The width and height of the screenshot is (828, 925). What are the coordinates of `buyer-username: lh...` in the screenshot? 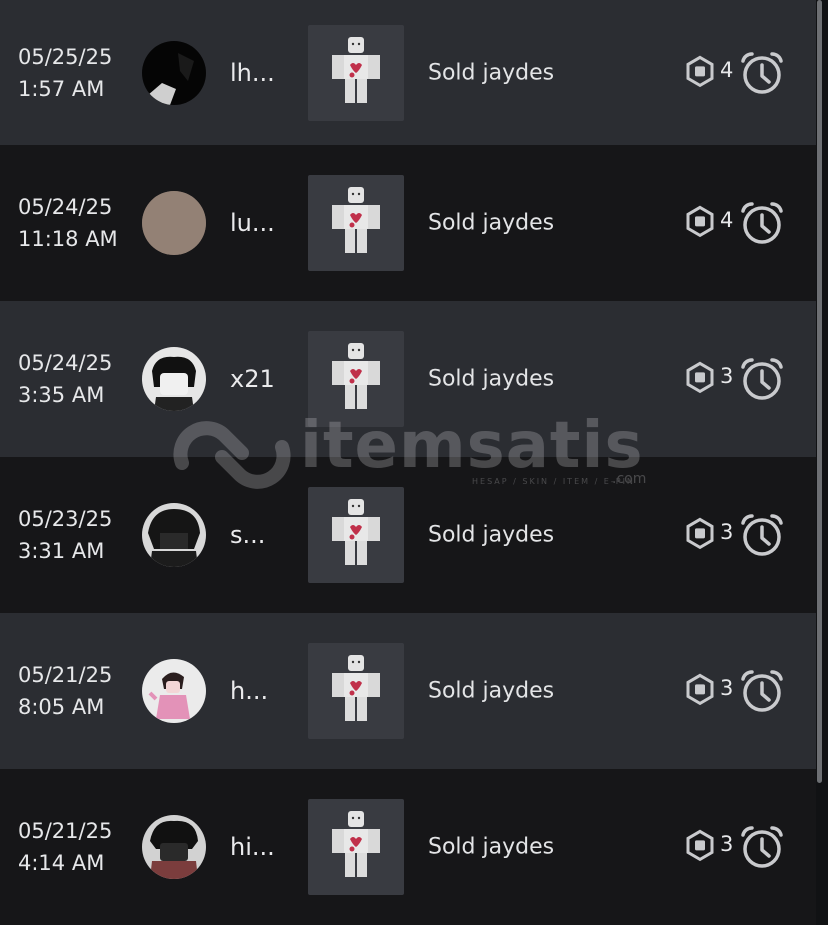 It's located at (252, 73).